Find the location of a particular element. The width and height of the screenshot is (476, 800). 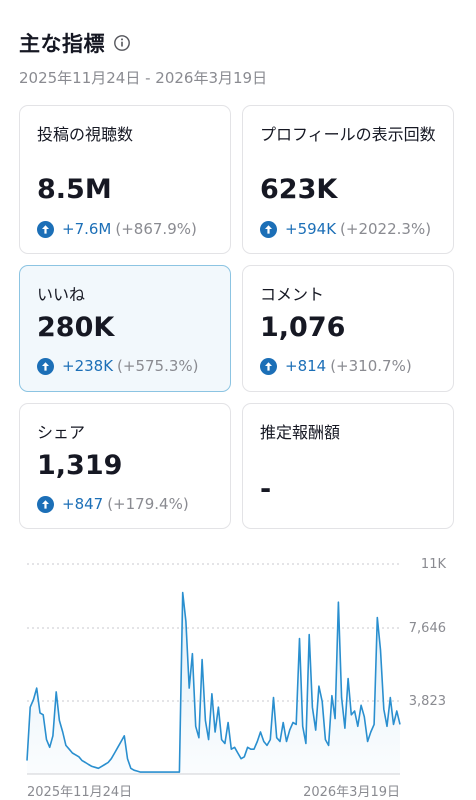

delta-percent: (+310.7%) is located at coordinates (371, 366).